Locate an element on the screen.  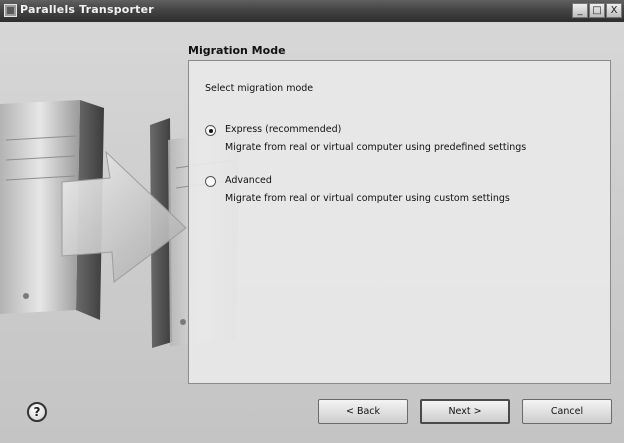
back-button: < Back is located at coordinates (363, 411).